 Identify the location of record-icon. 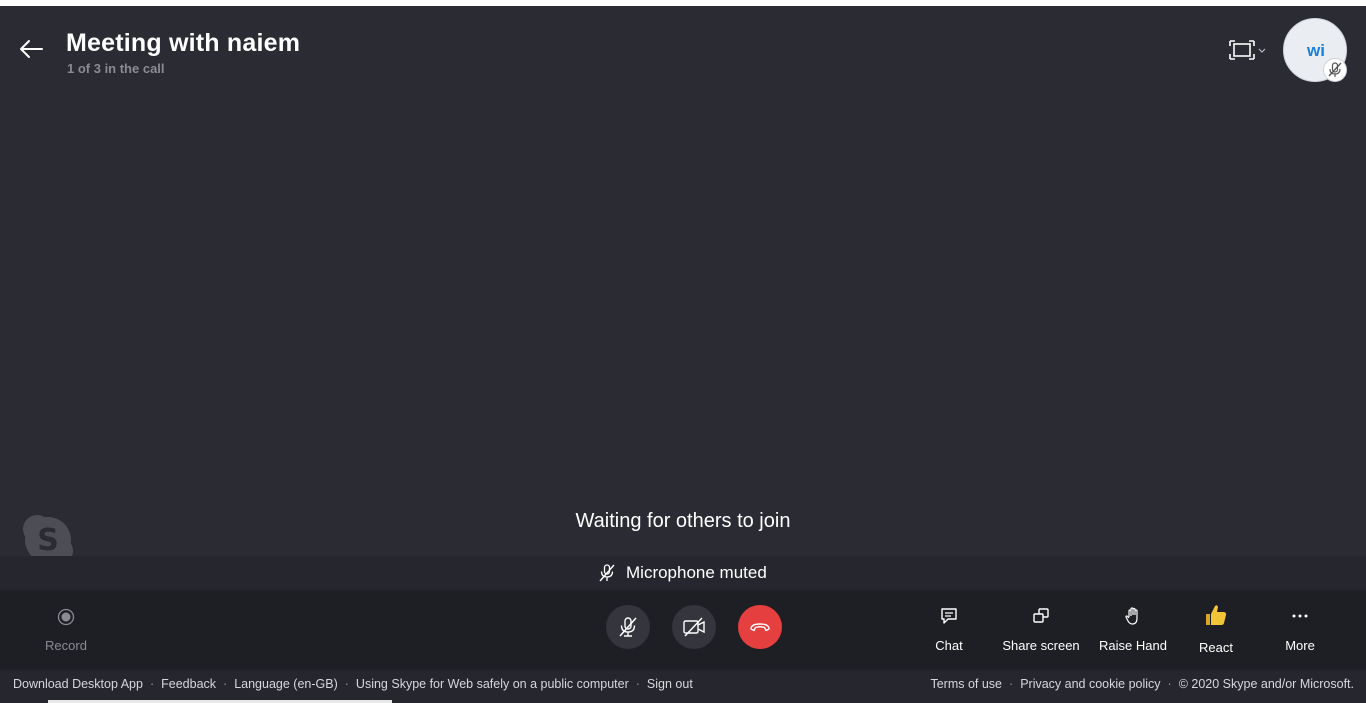
(66, 617).